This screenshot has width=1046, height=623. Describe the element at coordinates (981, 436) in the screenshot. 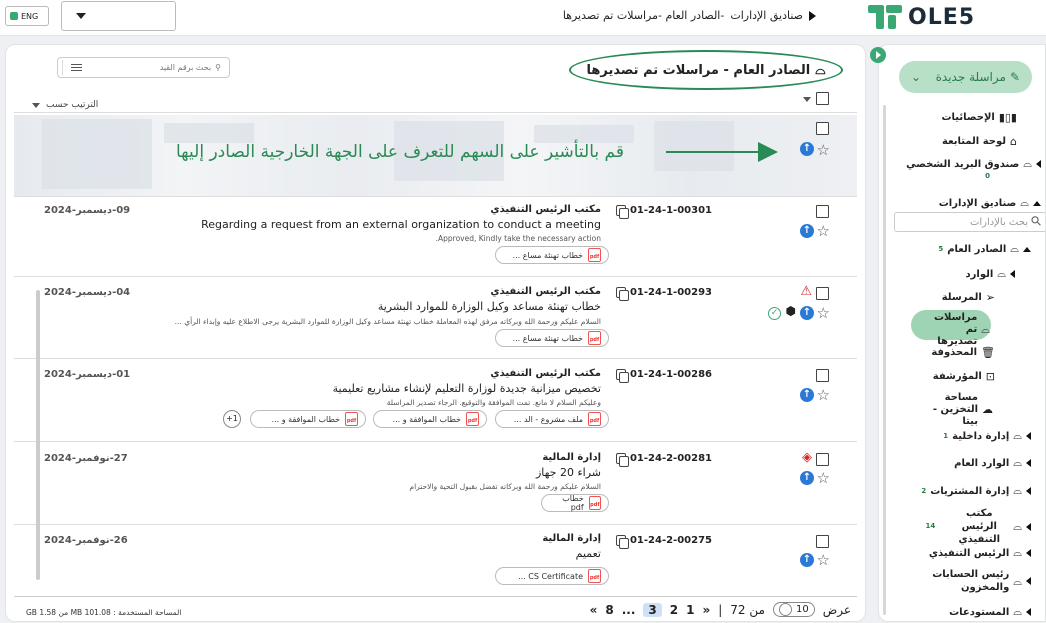

I see `sidebar-item-label: إدارة داخلية` at that location.